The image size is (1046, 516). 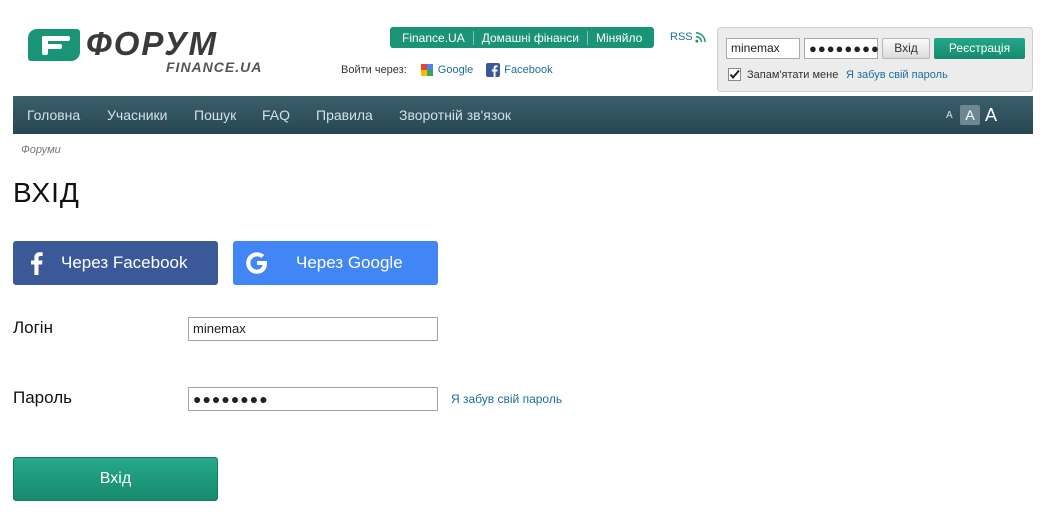 What do you see at coordinates (841, 48) in the screenshot?
I see `header-password-input: ●●●●●●●●` at bounding box center [841, 48].